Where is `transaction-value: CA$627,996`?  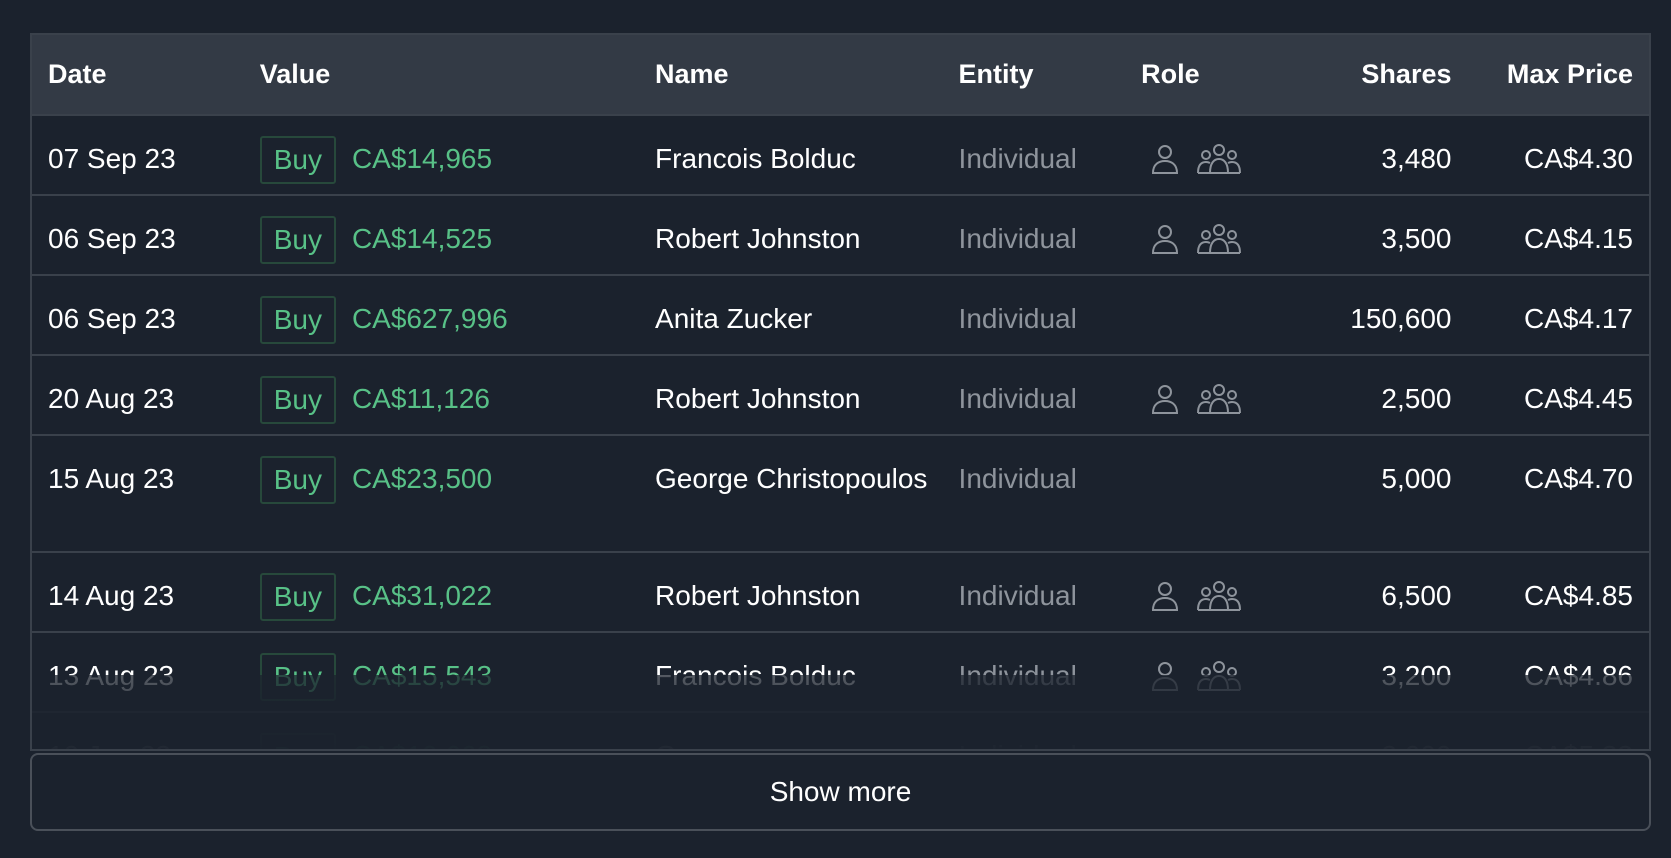 transaction-value: CA$627,996 is located at coordinates (429, 318).